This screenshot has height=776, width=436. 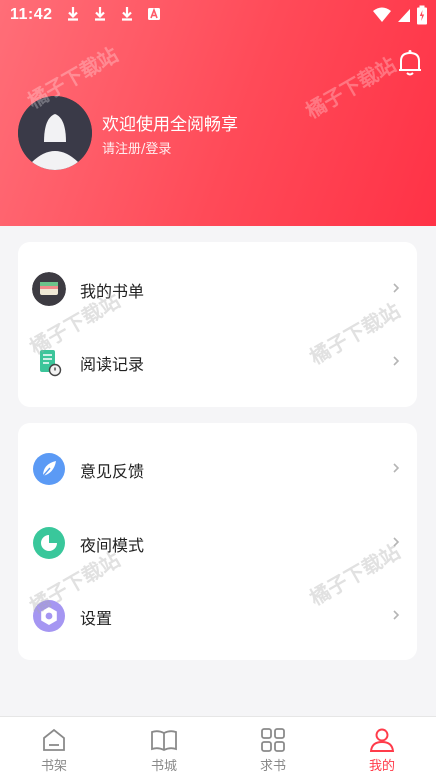 What do you see at coordinates (273, 740) in the screenshot?
I see `request-book-icon` at bounding box center [273, 740].